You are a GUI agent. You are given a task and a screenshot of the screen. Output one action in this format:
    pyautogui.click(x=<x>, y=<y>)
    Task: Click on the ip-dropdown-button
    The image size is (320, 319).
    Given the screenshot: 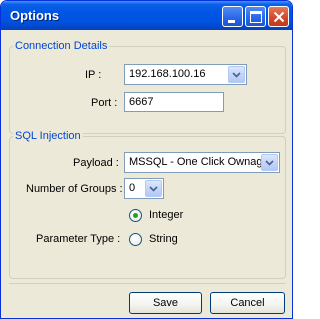 What is the action you would take?
    pyautogui.click(x=236, y=74)
    